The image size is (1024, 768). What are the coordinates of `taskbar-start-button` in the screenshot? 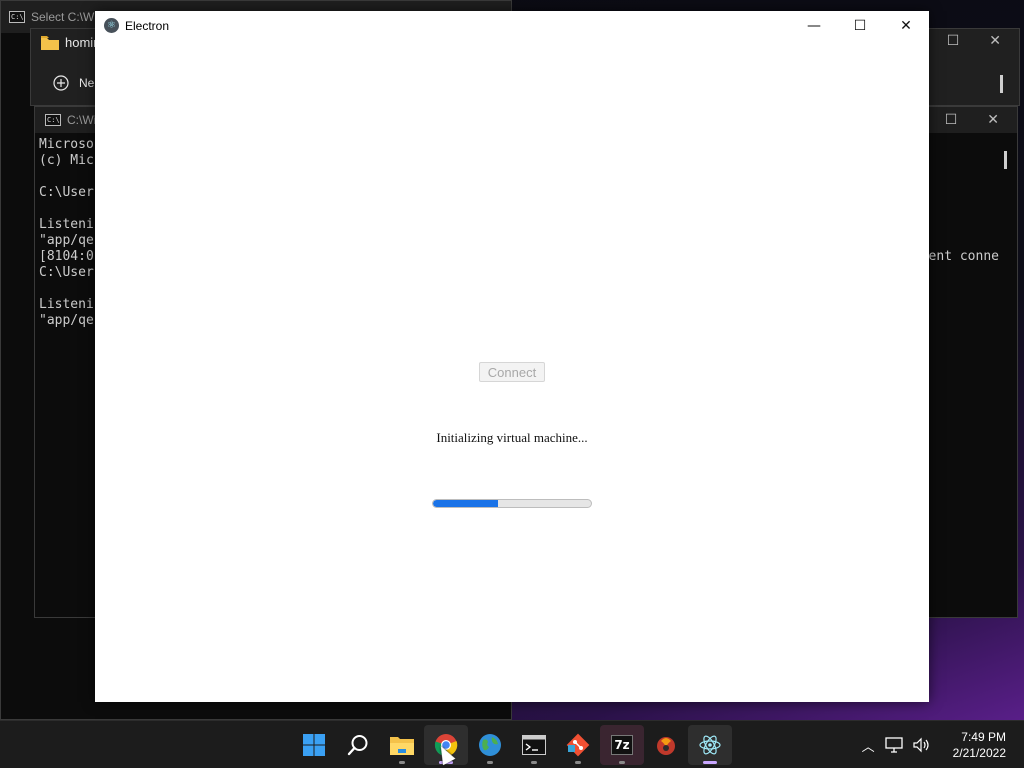 It's located at (314, 745).